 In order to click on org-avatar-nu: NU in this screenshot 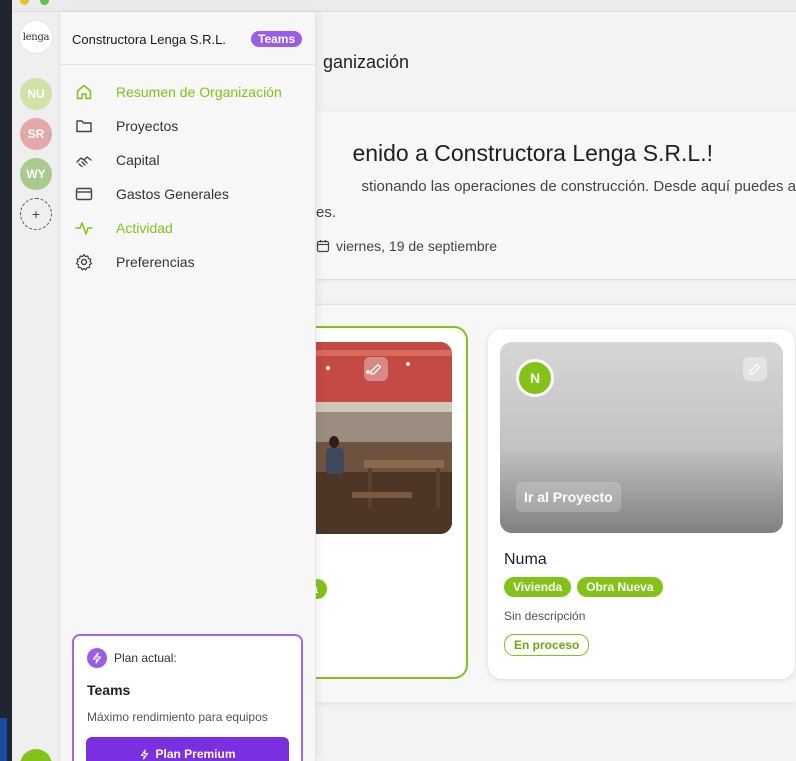, I will do `click(36, 94)`.